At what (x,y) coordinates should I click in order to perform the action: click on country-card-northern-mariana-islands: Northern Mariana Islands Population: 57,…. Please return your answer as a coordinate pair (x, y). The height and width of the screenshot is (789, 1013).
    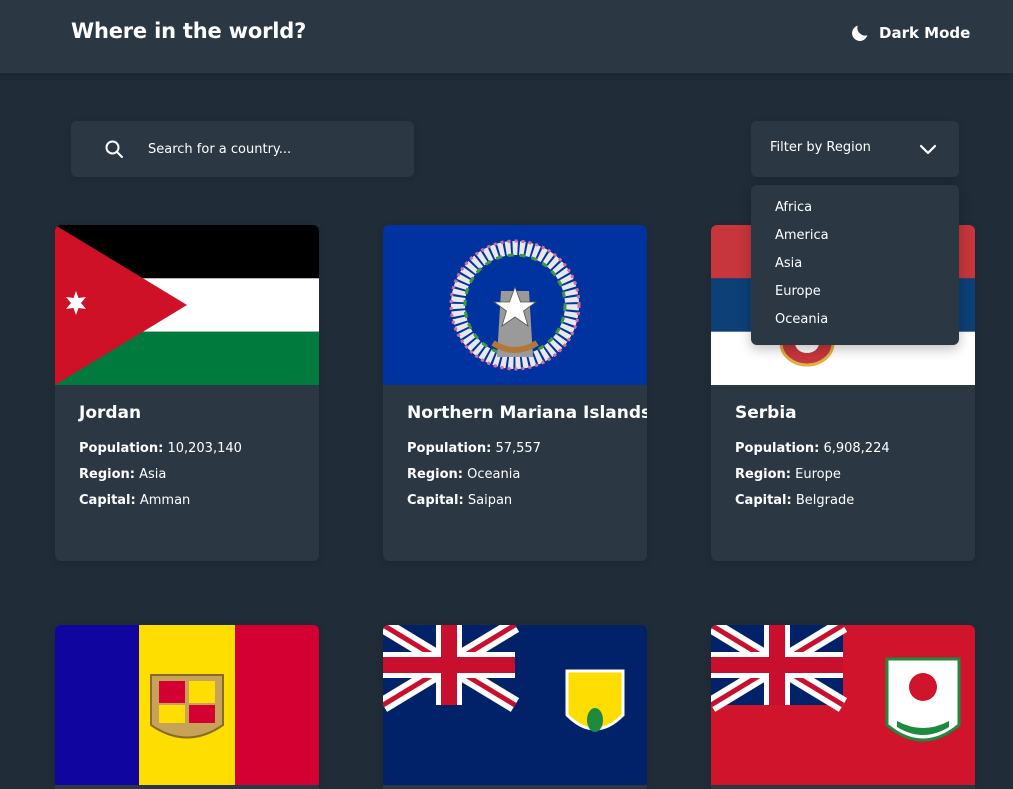
    Looking at the image, I should click on (515, 393).